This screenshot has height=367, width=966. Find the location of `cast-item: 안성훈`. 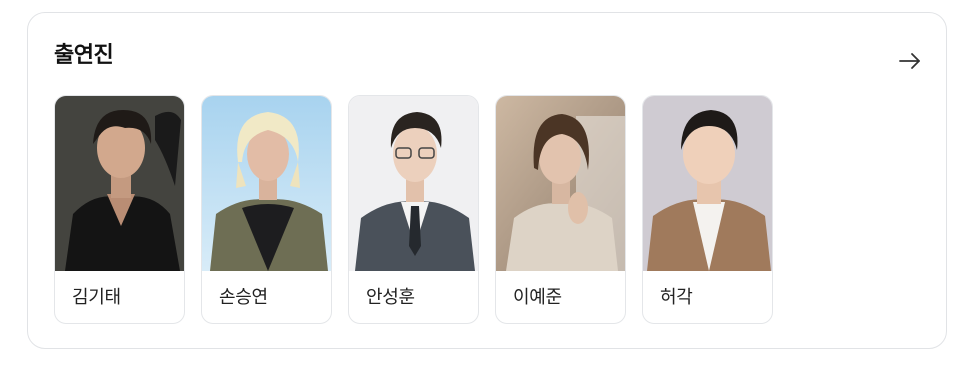

cast-item: 안성훈 is located at coordinates (413, 209).